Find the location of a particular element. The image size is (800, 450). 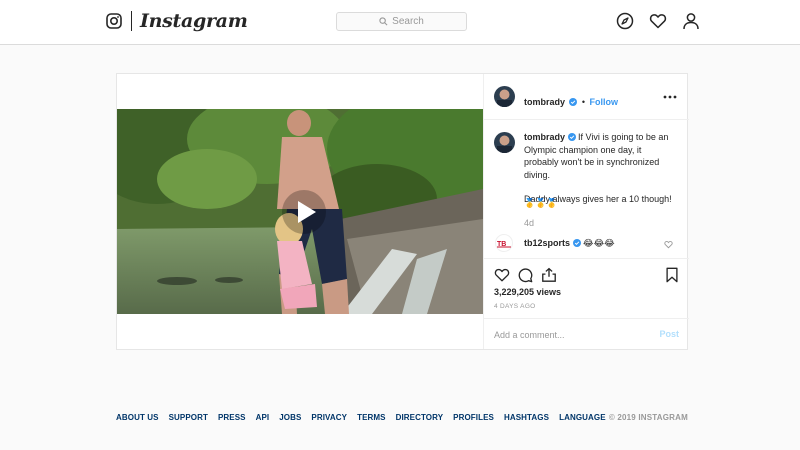

comment-input is located at coordinates (569, 335).